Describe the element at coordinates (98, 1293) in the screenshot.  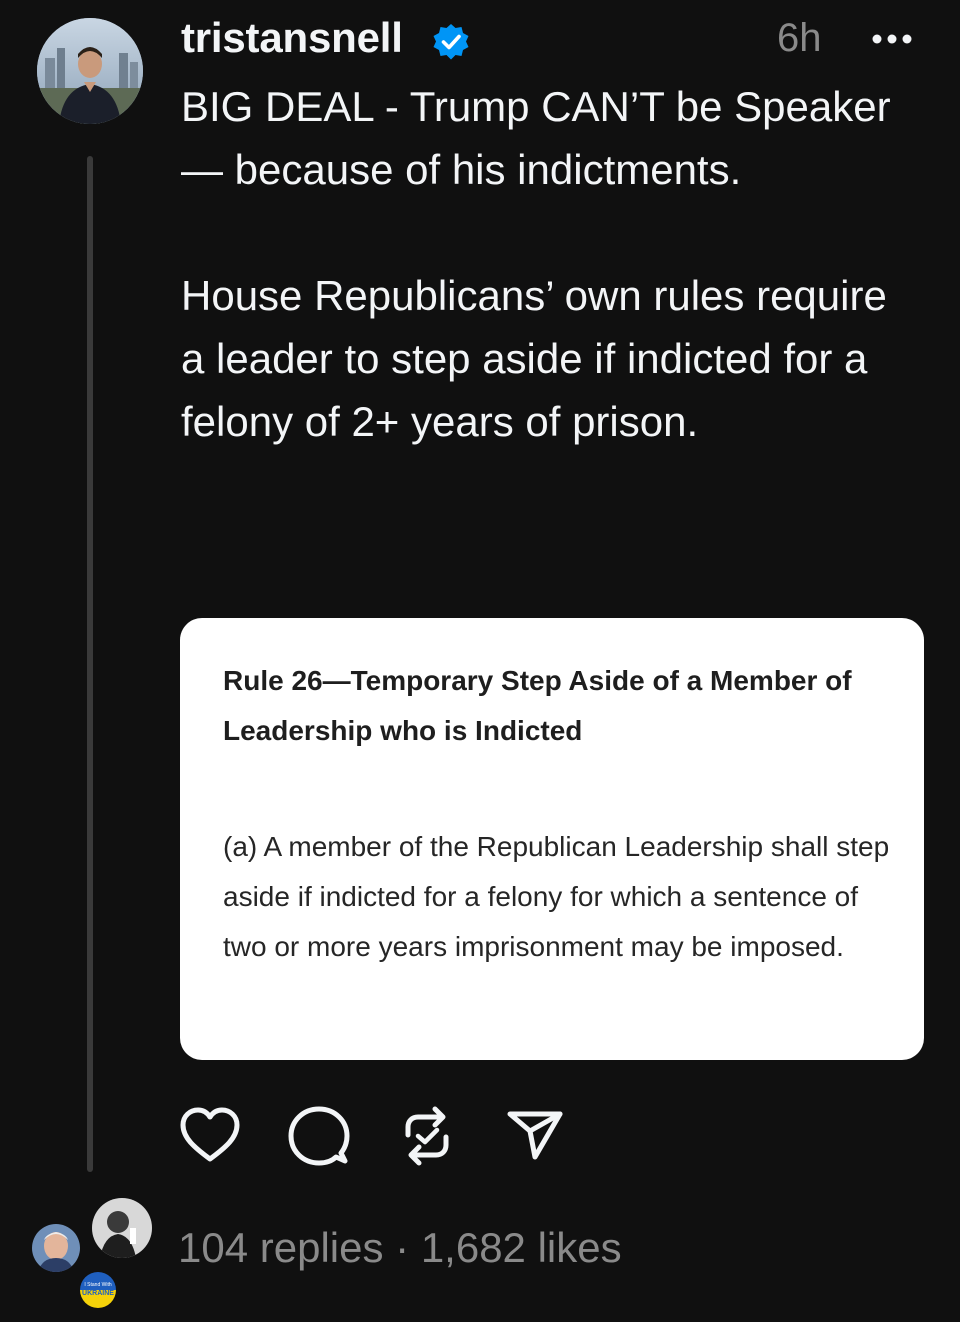
I see `badge-line-2: UKRAINE` at that location.